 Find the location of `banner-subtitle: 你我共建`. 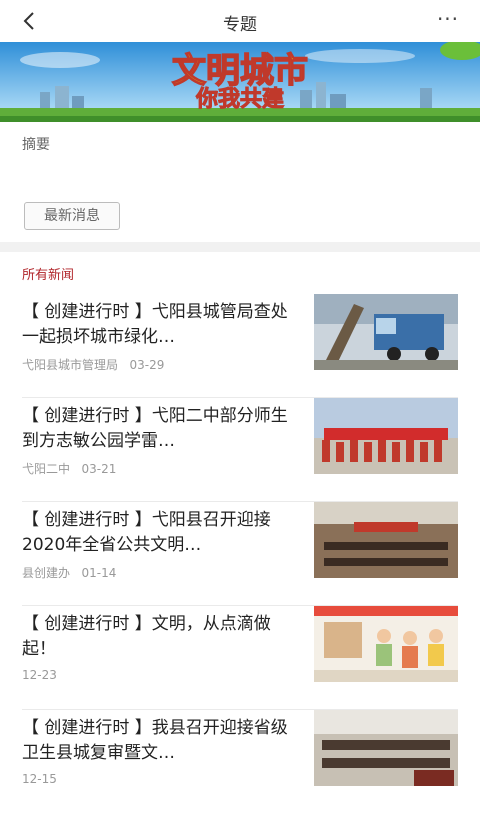

banner-subtitle: 你我共建 is located at coordinates (239, 99).